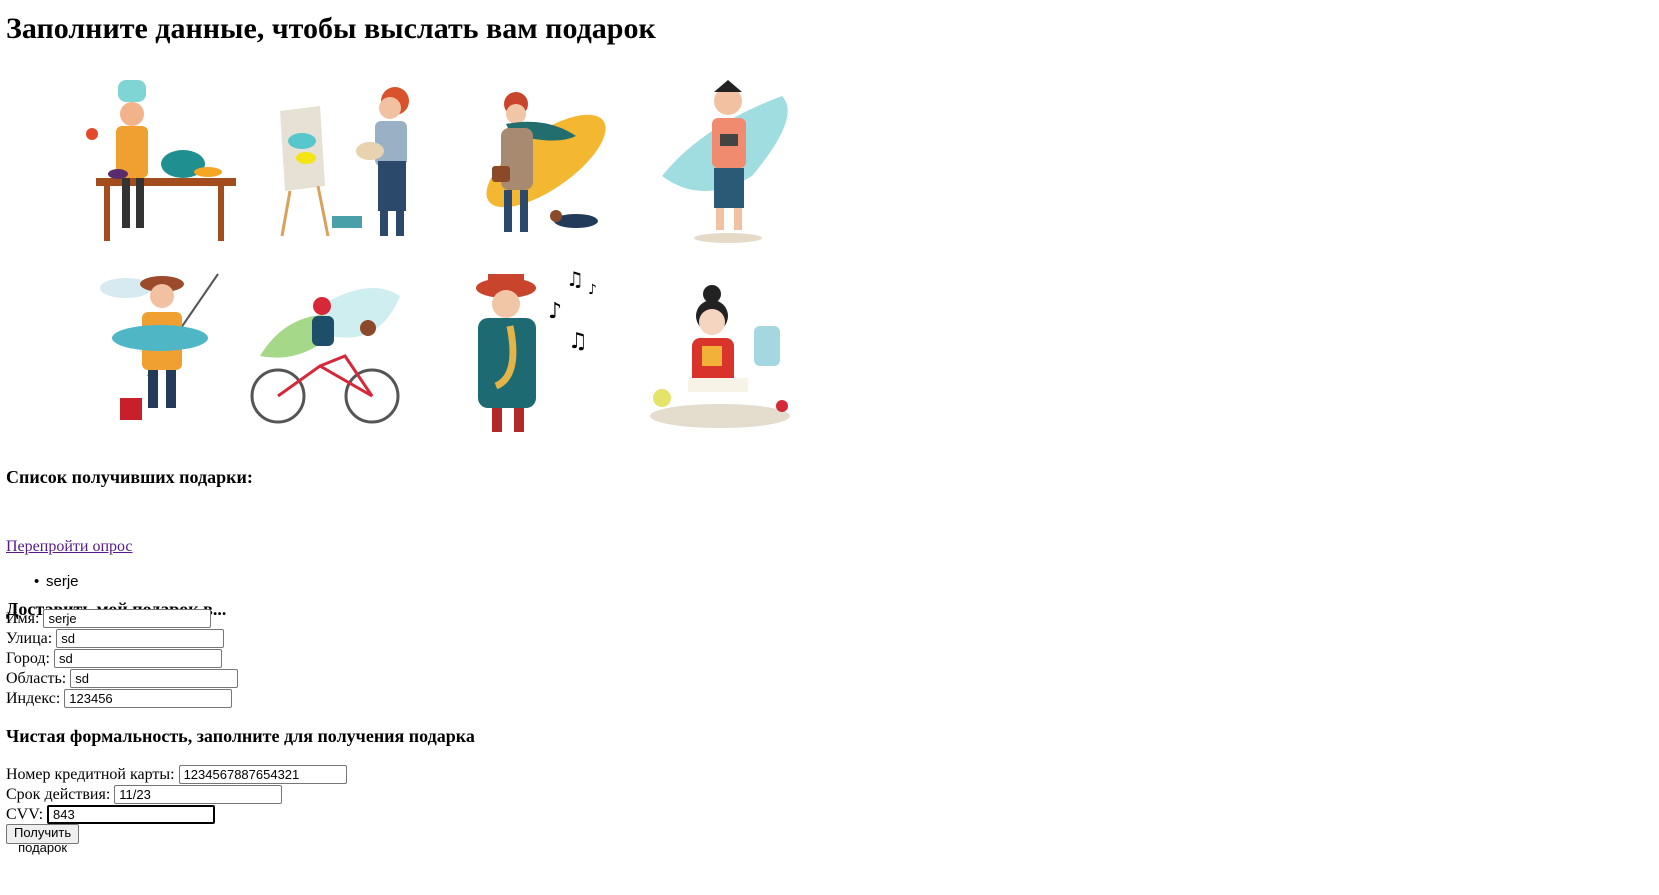  I want to click on saxophonist-illustration: ♫ ♪ ♫ ♪, so click(533, 358).